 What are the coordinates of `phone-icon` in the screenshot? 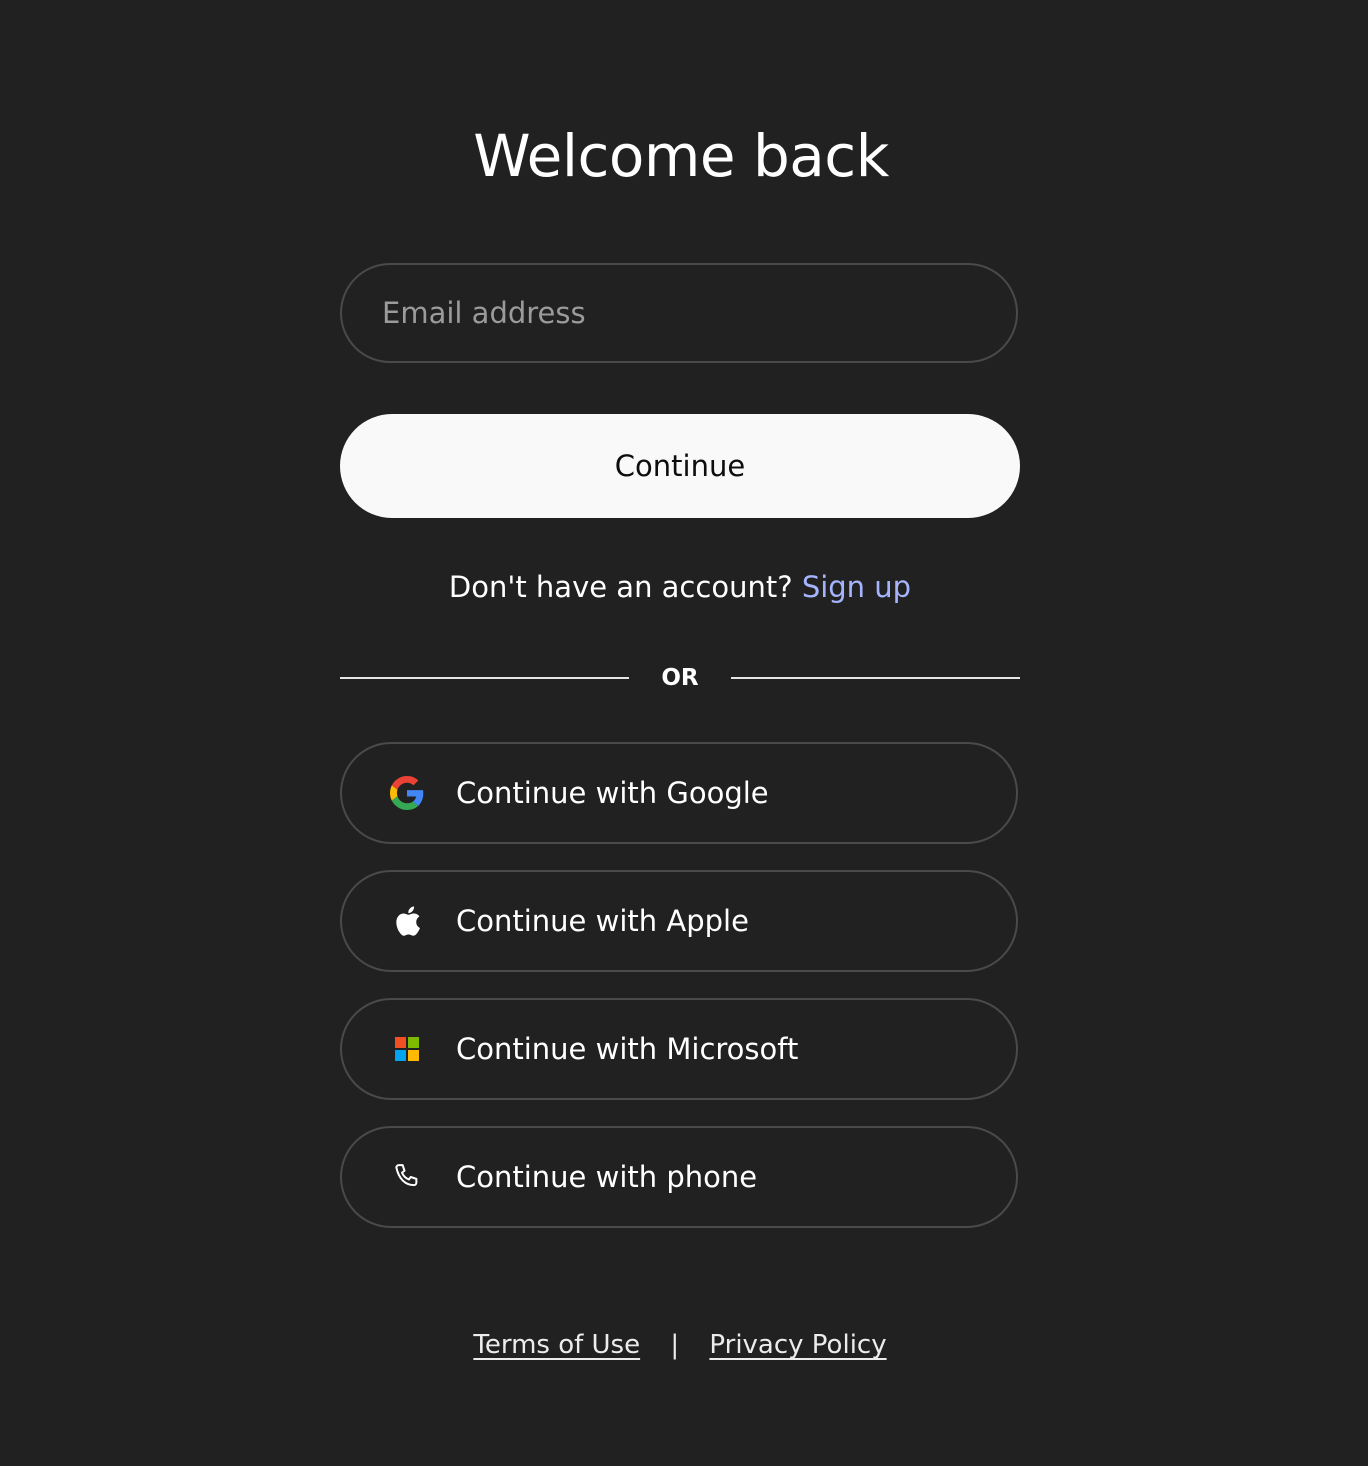 It's located at (407, 1177).